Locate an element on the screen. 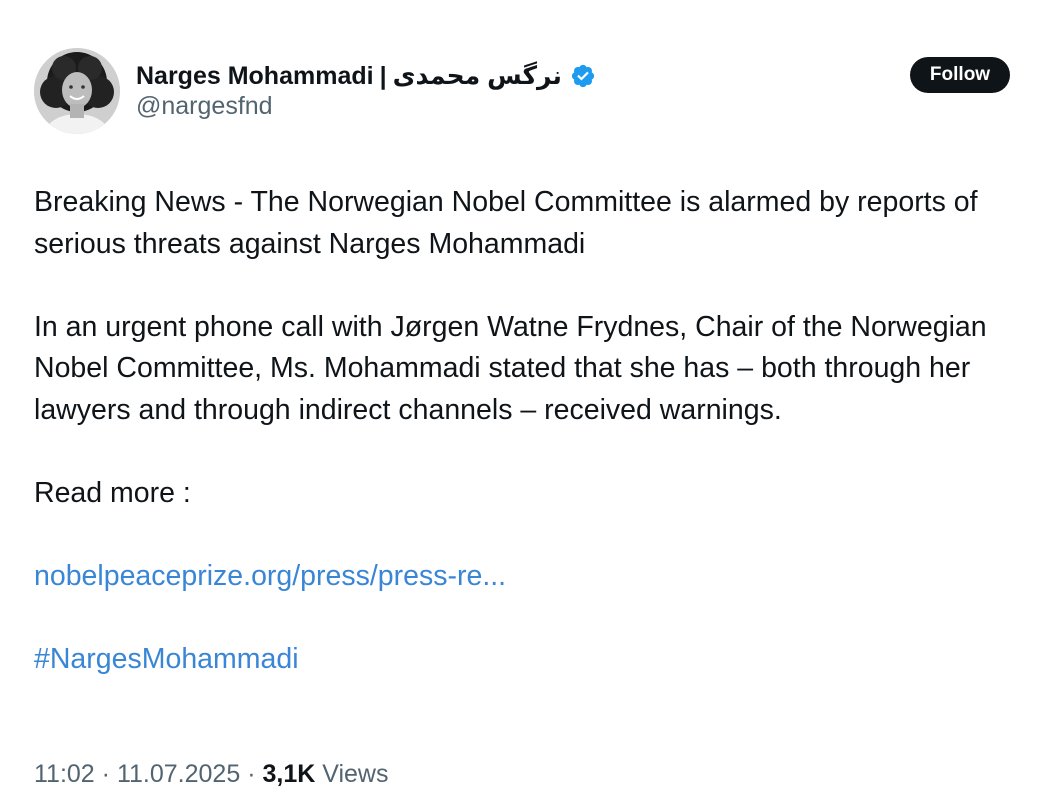 This screenshot has width=1054, height=806. tweet-meta: 11:02 · 11.07.2025 · 3,1K Views is located at coordinates (211, 774).